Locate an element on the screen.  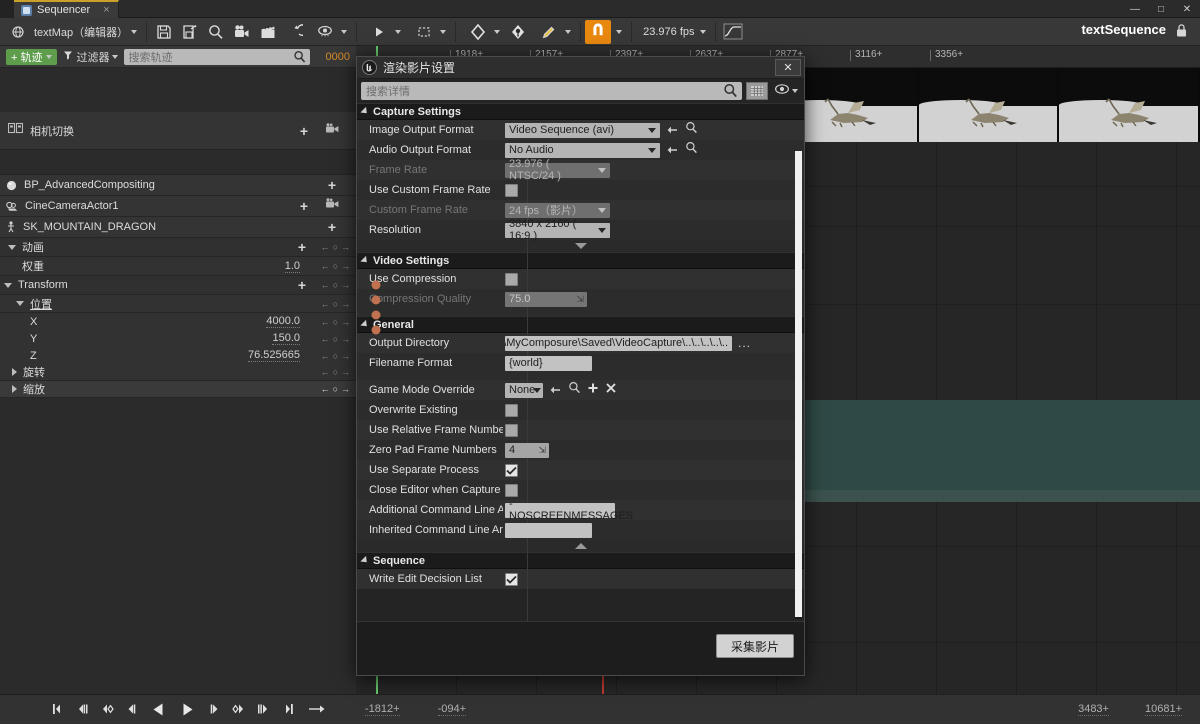
playback-range-start: -1812+ is located at coordinates (382, 709).